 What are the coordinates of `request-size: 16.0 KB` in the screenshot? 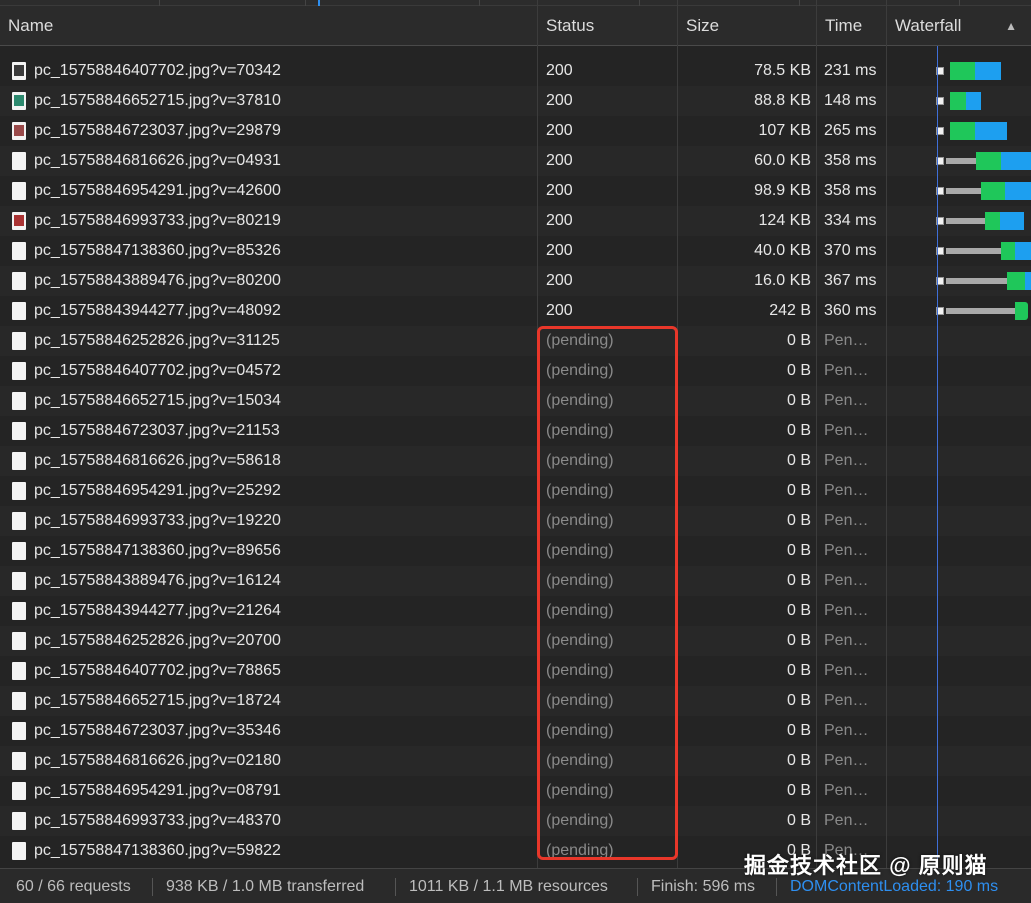 It's located at (782, 280).